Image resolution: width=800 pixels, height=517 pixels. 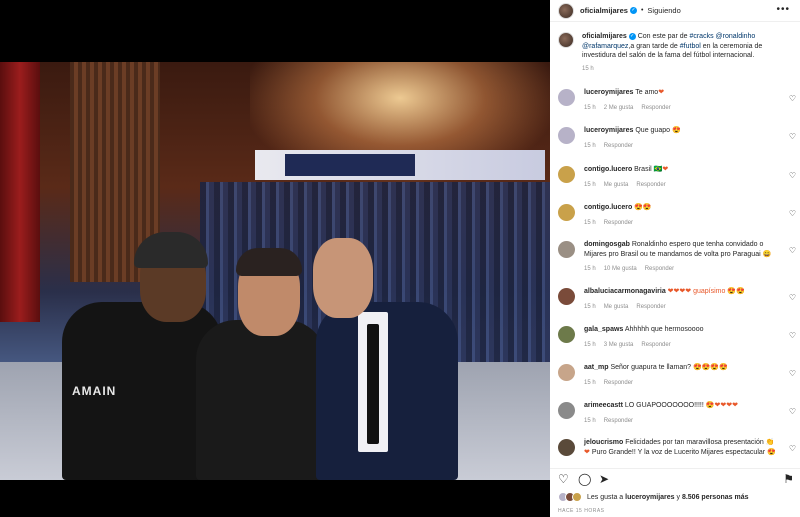 What do you see at coordinates (715, 497) in the screenshot?
I see `likes-count: 8.506 personas más` at bounding box center [715, 497].